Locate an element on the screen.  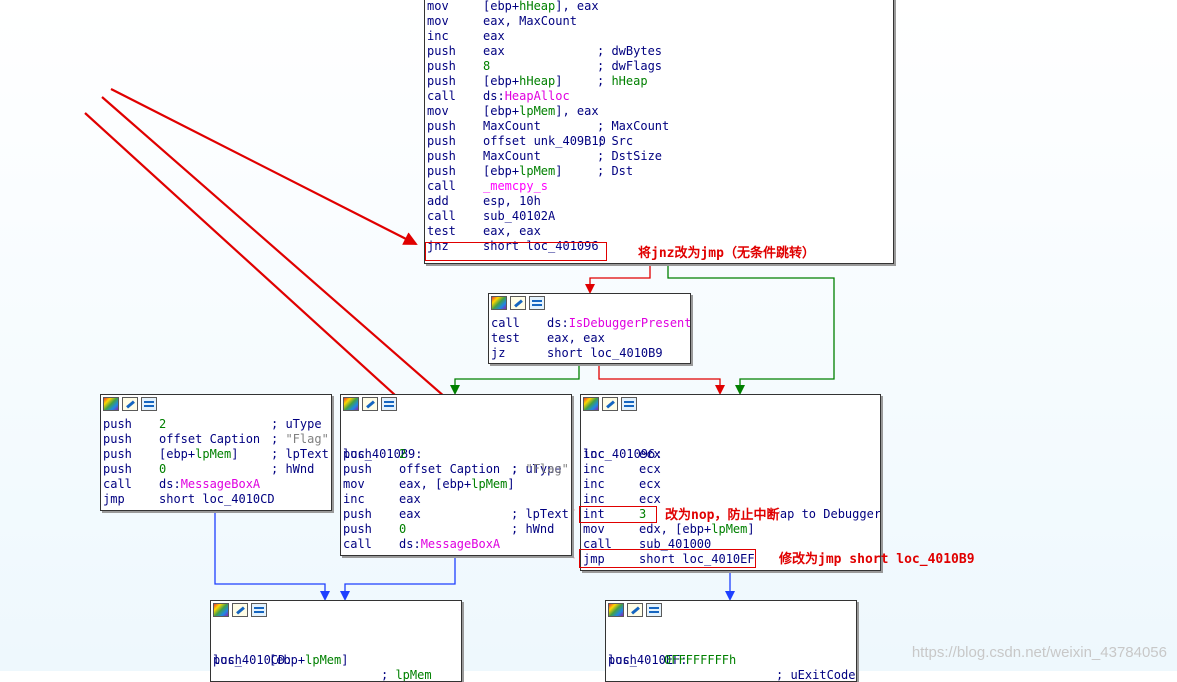
operand: sub_40102A is located at coordinates (519, 216).